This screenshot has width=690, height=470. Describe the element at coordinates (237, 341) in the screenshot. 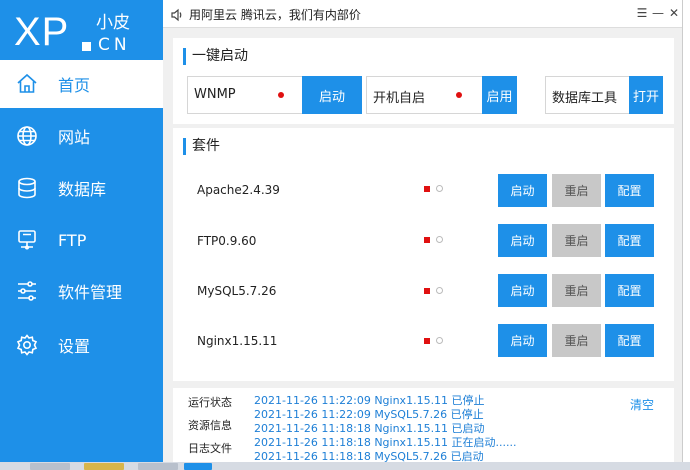

I see `service-name: Nginx1.15.11` at that location.